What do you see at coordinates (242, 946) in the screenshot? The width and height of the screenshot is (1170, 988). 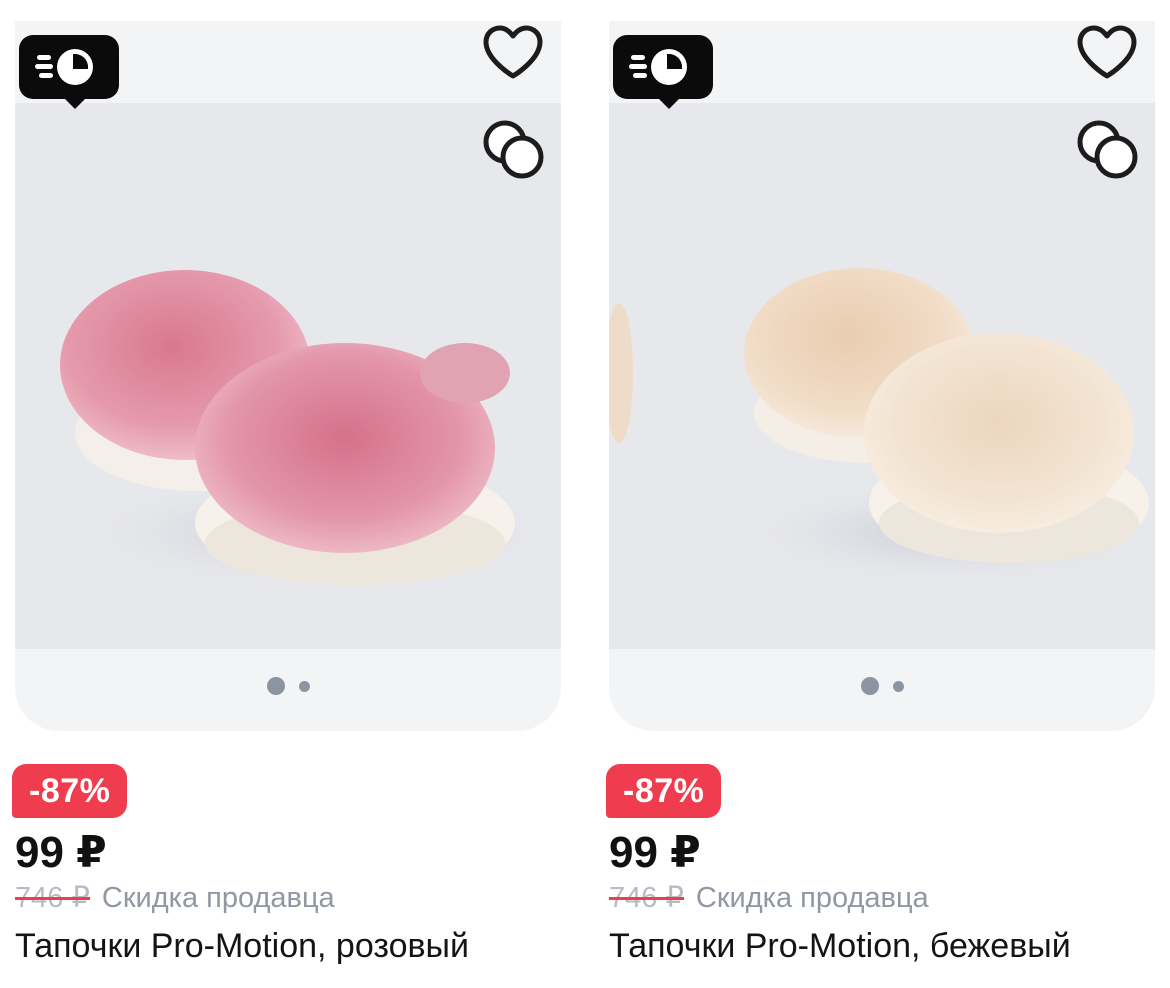 I see `product-title: Тапочки Pro-Motion, розовый` at bounding box center [242, 946].